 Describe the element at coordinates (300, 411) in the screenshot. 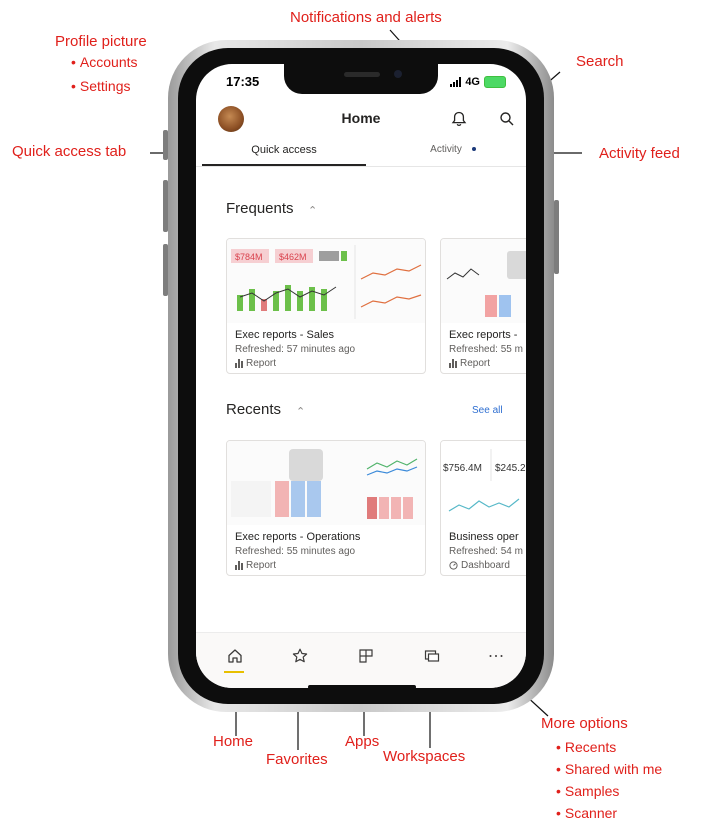

I see `recents-collapse-icon: ⌃` at that location.